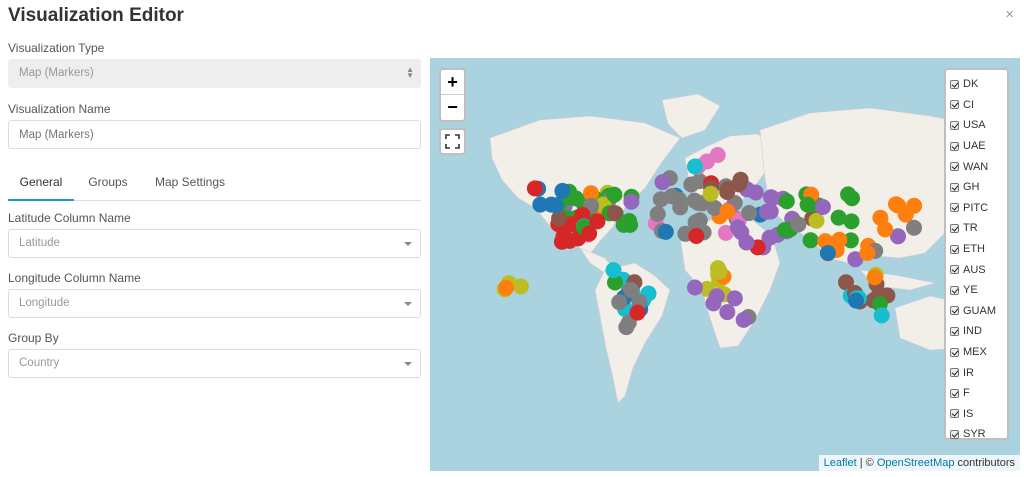 Image resolution: width=1024 pixels, height=477 pixels. What do you see at coordinates (41, 182) in the screenshot?
I see `tab-general: General` at bounding box center [41, 182].